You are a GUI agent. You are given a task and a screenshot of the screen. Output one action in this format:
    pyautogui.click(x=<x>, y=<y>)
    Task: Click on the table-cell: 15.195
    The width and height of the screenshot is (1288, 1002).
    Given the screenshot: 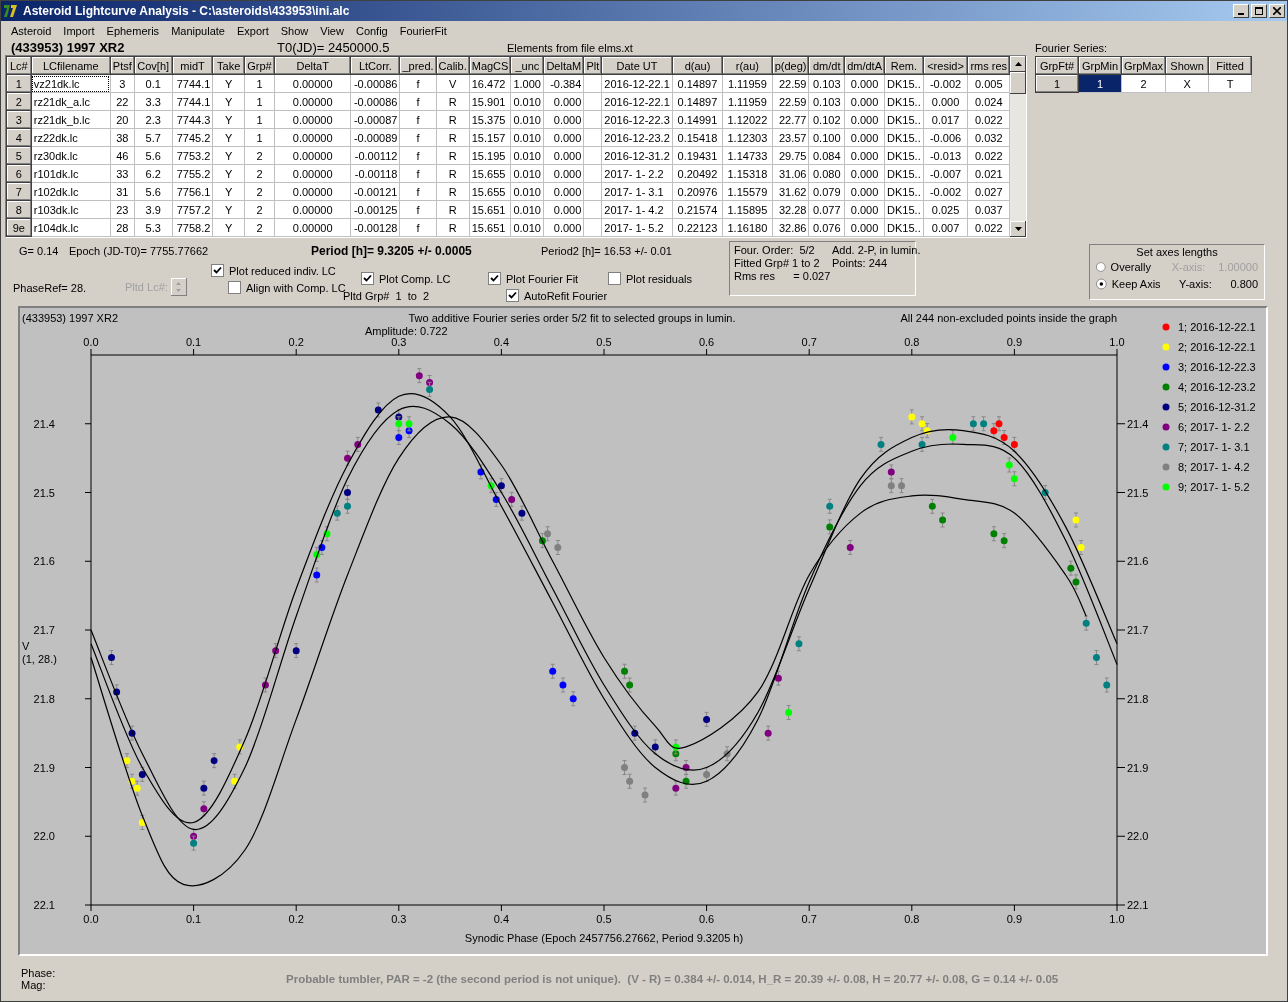 What is the action you would take?
    pyautogui.click(x=490, y=155)
    